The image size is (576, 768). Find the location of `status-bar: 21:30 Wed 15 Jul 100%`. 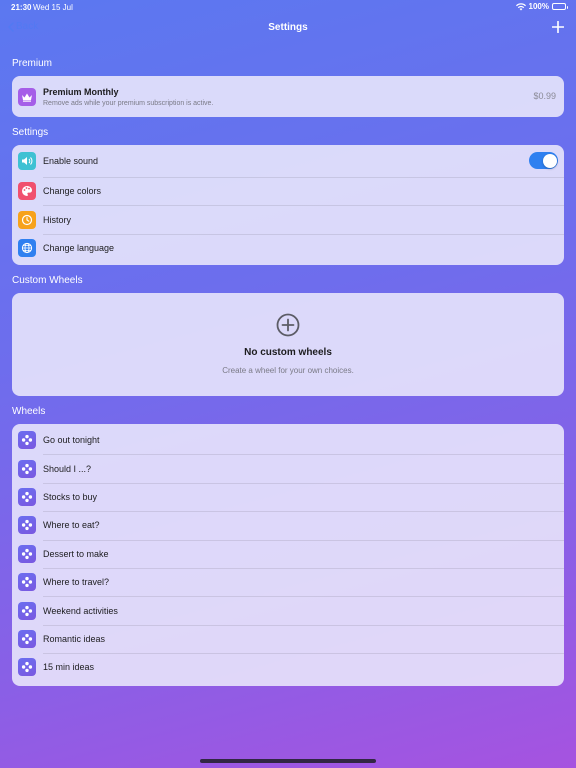

status-bar: 21:30 Wed 15 Jul 100% is located at coordinates (288, 8).